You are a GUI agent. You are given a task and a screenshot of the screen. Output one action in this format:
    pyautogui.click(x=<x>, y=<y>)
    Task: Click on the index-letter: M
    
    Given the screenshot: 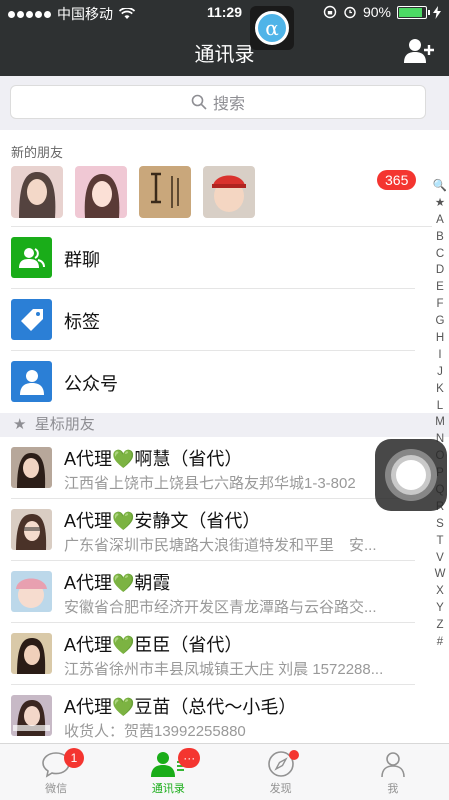 What is the action you would take?
    pyautogui.click(x=440, y=422)
    